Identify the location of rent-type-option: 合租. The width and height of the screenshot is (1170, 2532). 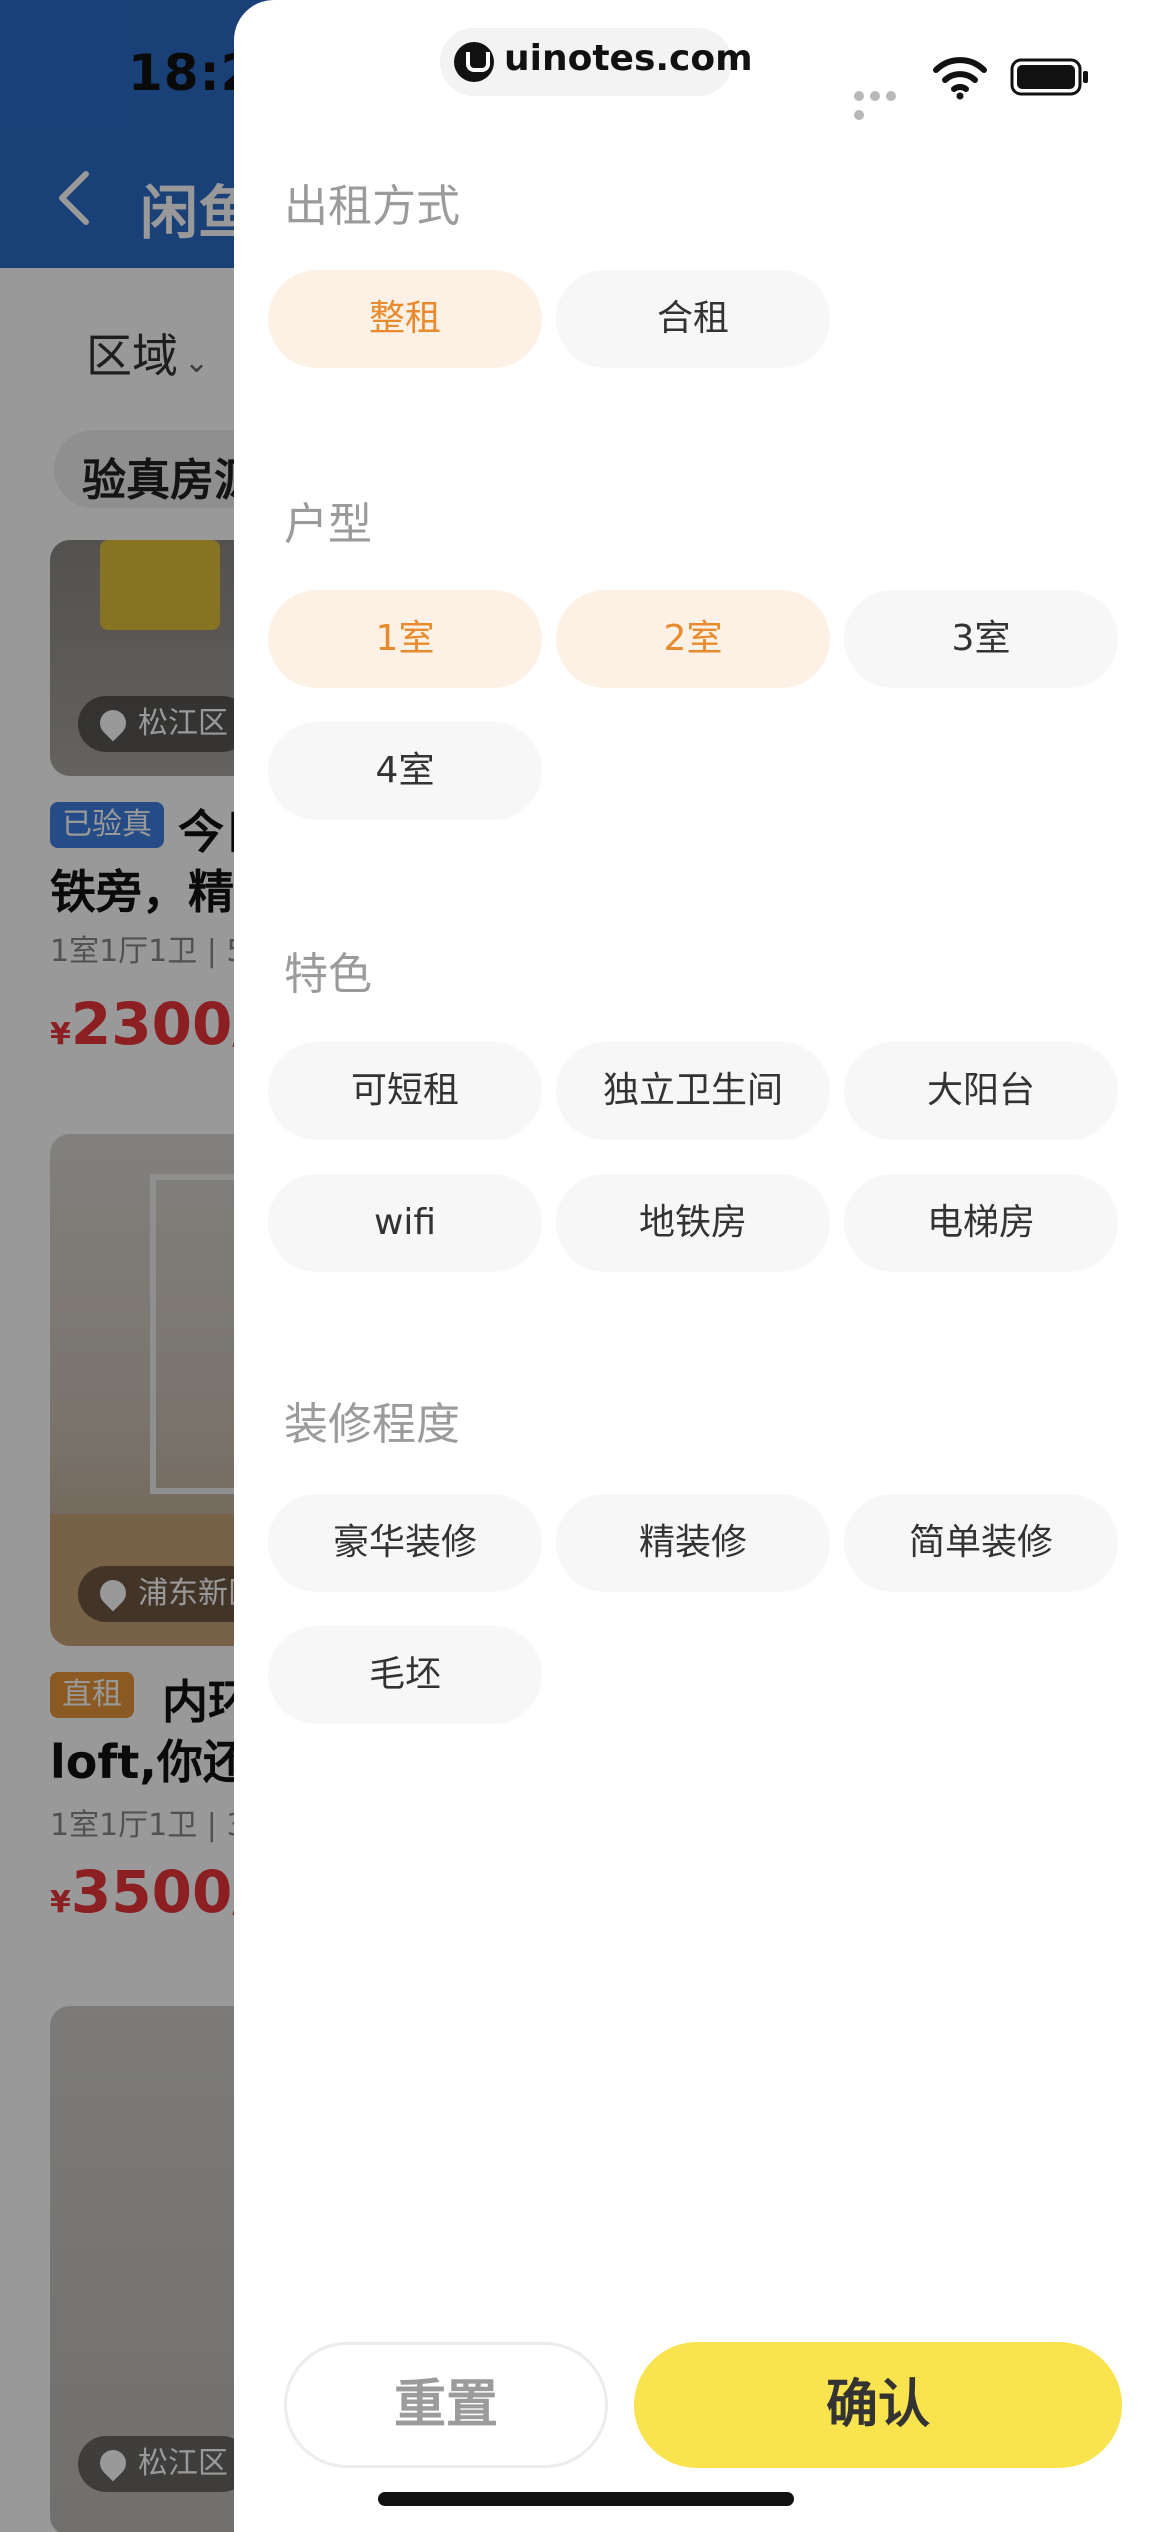
(693, 319).